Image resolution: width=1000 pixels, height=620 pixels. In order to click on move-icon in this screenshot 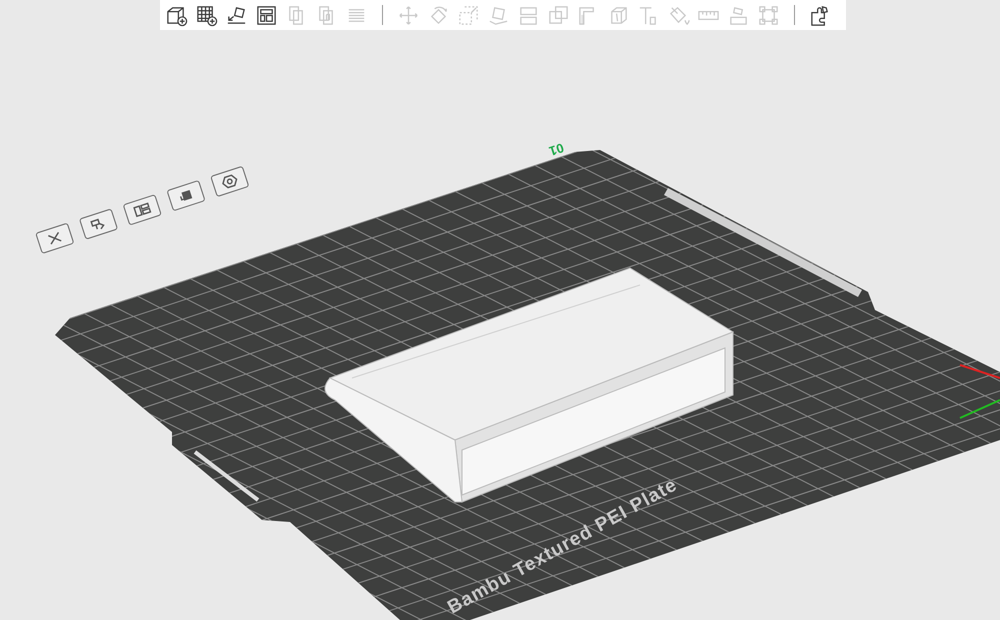, I will do `click(408, 15)`.